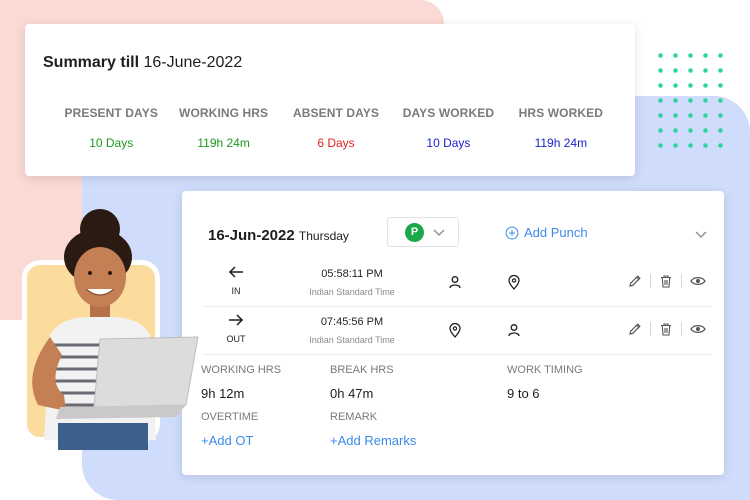 Image resolution: width=750 pixels, height=500 pixels. I want to click on break-hrs-value: 0h 47m, so click(352, 393).